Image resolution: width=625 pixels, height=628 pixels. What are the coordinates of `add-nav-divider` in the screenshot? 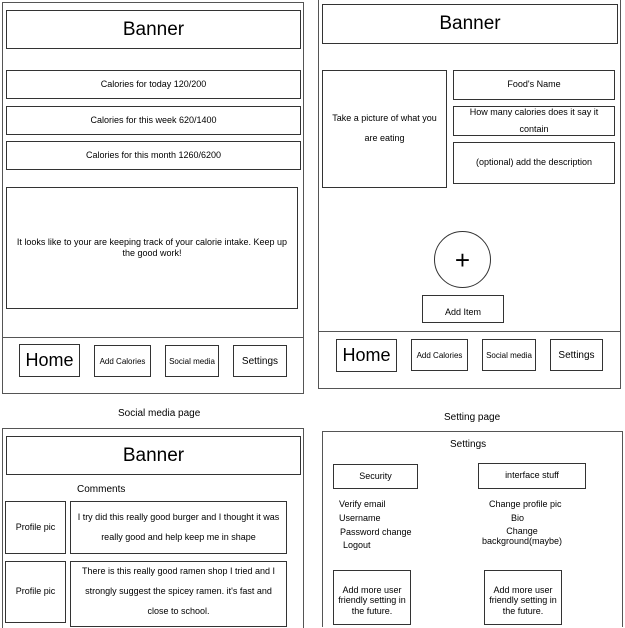 It's located at (469, 331).